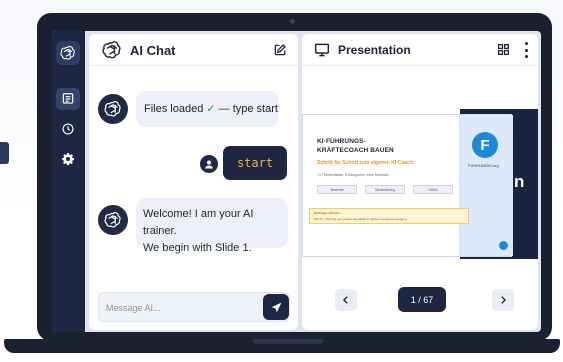  I want to click on gear-icon, so click(68, 159).